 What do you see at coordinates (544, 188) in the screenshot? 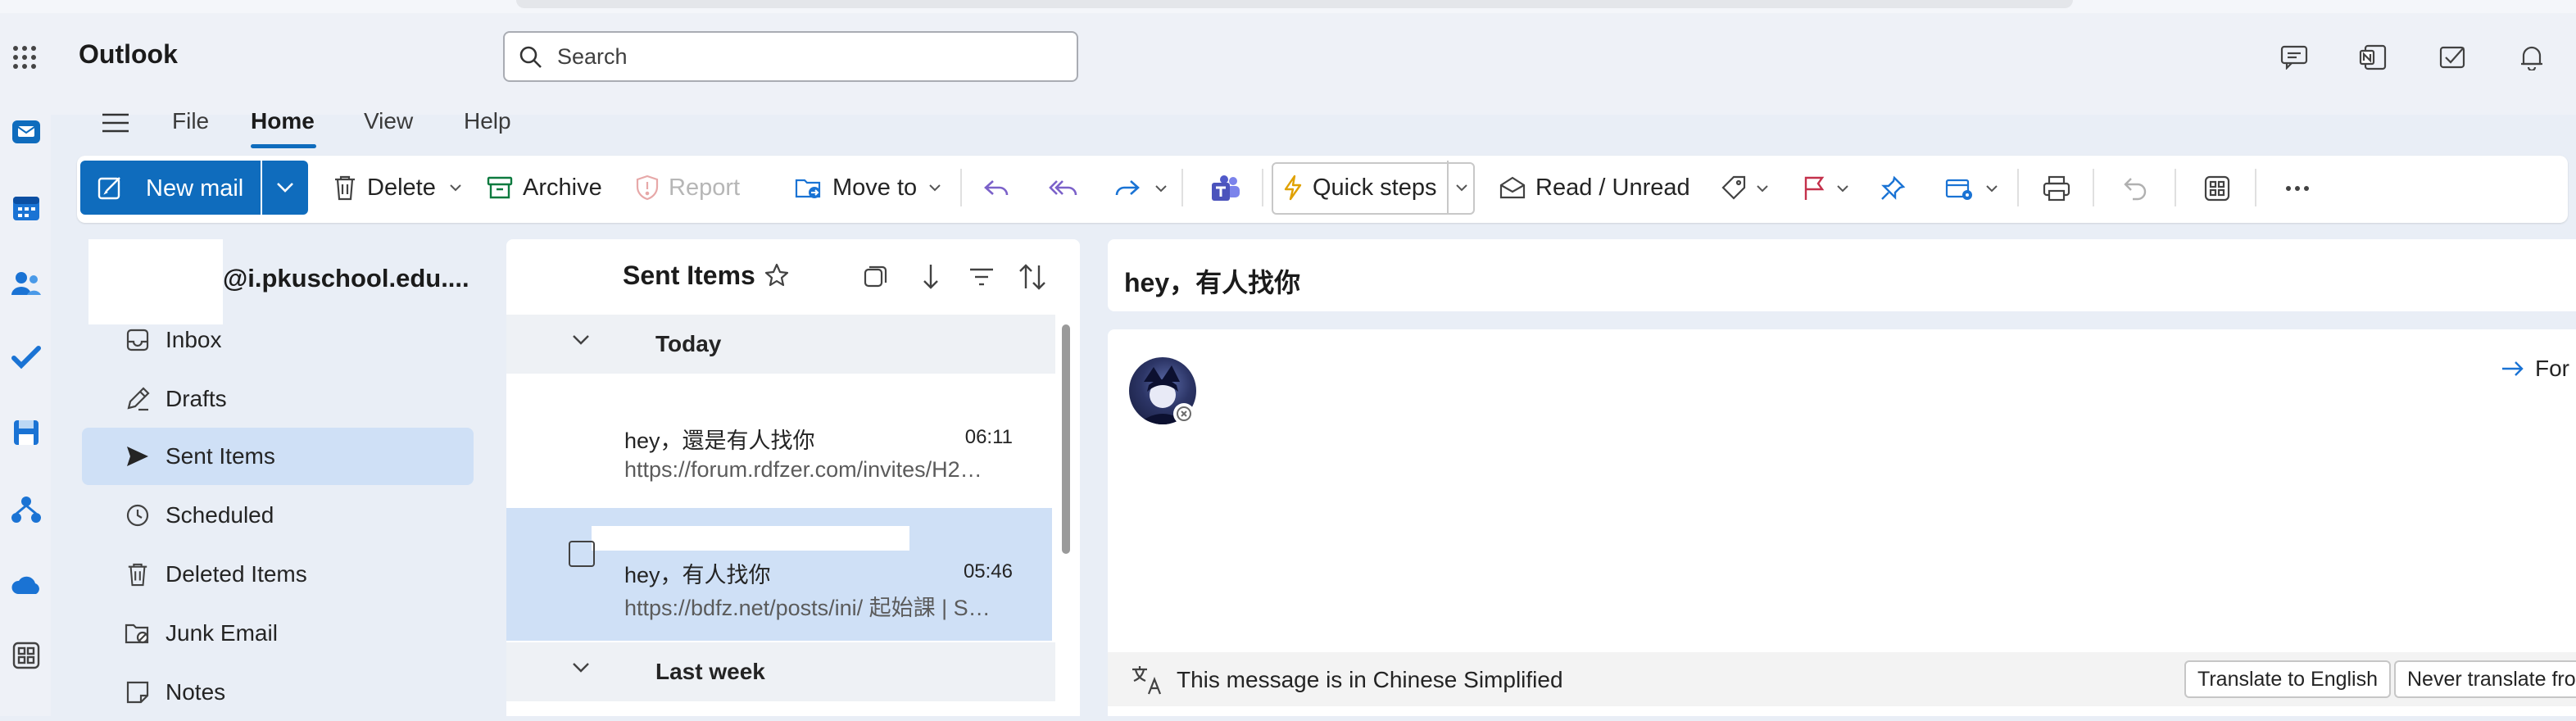
I see `archive-button: Archive` at bounding box center [544, 188].